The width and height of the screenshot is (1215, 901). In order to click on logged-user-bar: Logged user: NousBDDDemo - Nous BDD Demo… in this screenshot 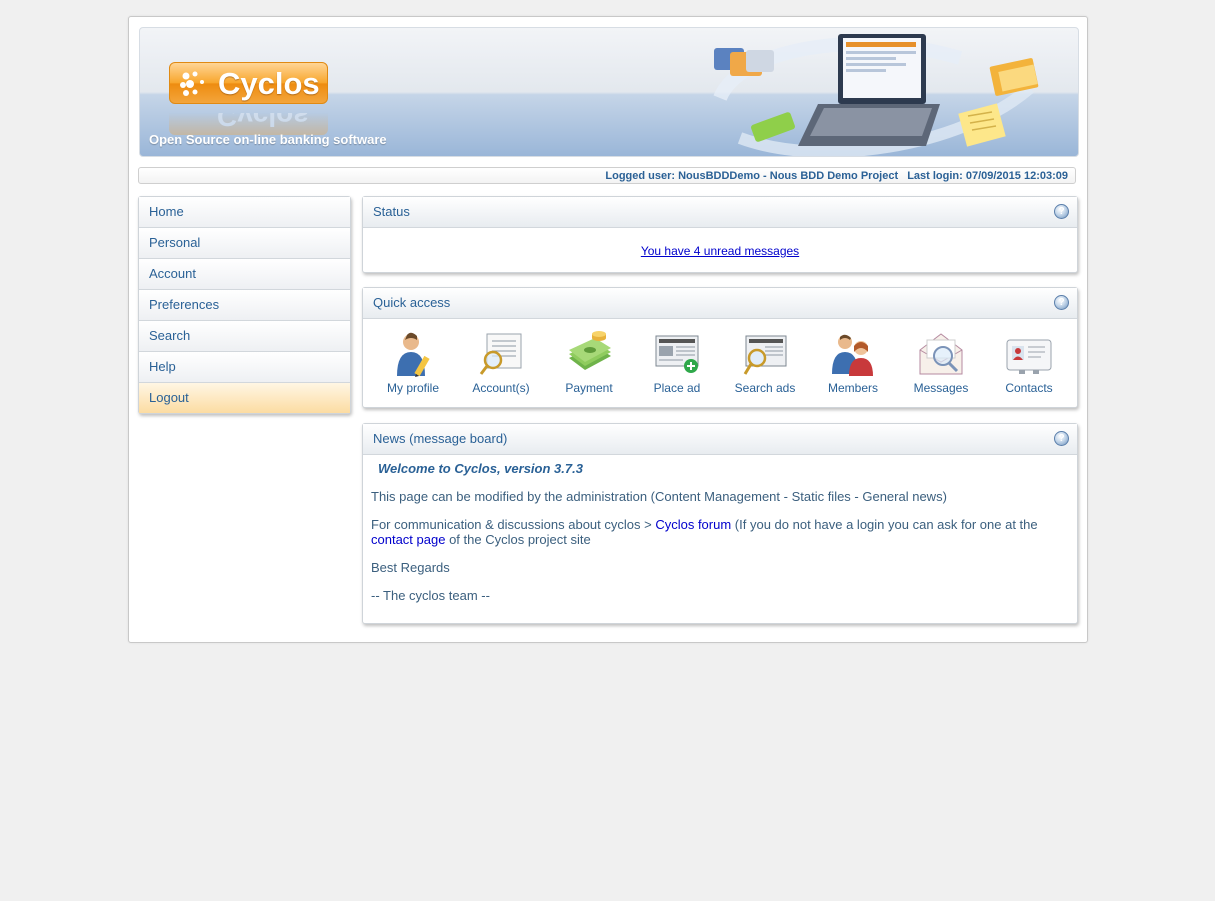, I will do `click(607, 175)`.